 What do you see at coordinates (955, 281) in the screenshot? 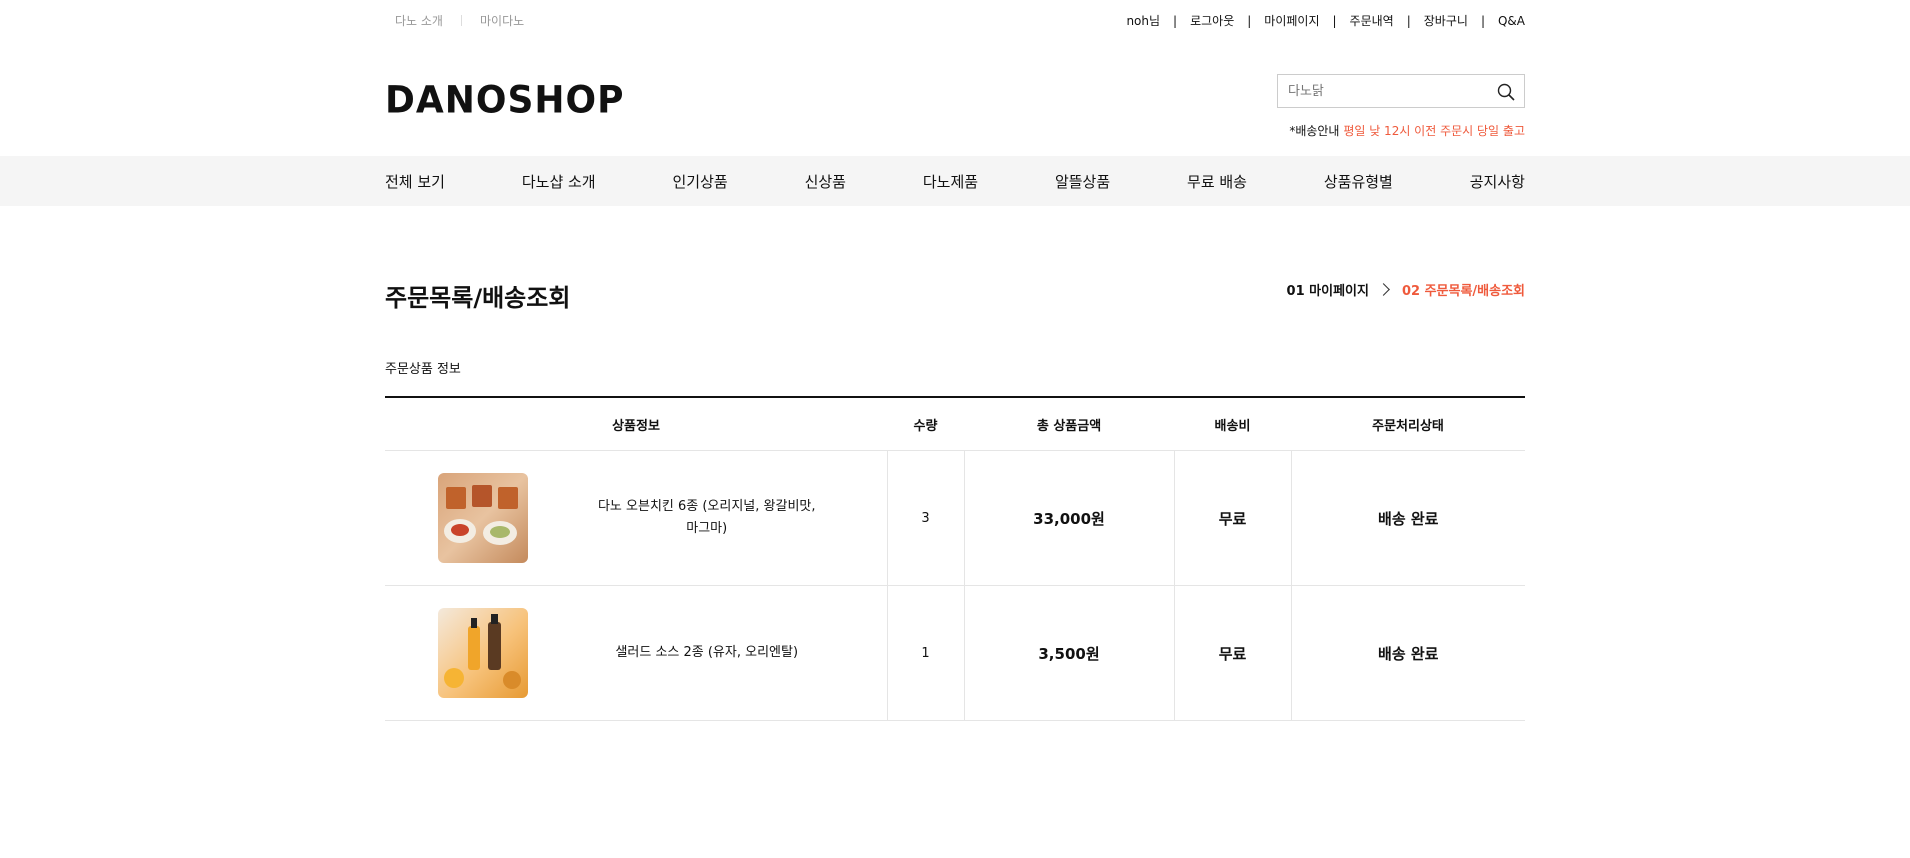
I see `page-title-bar: 주문목록/배송조회 01 마이페이지 02 주문목록/배송조회` at bounding box center [955, 281].